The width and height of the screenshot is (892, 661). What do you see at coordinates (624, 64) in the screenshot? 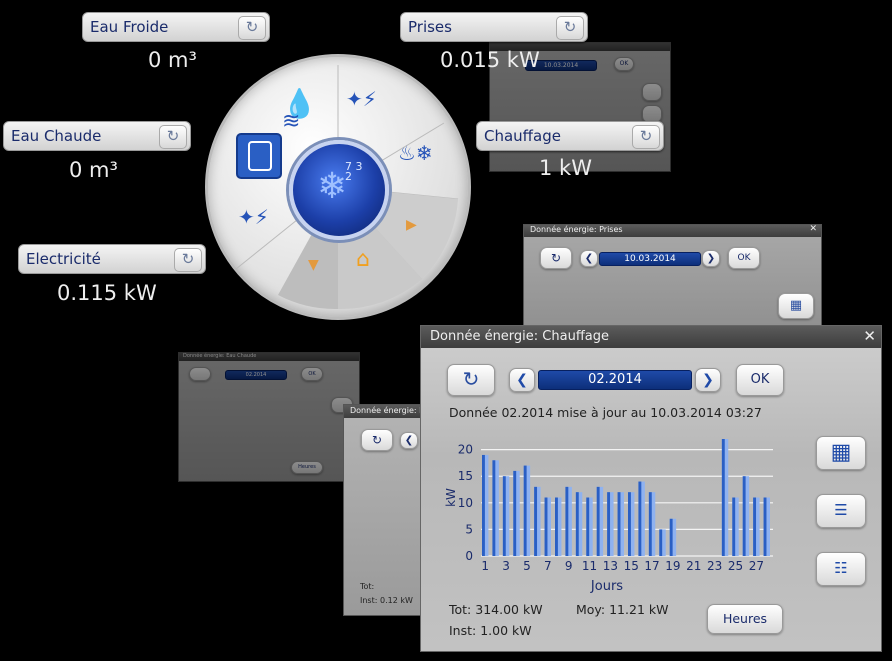
I see `window-bg-top-ok: OK` at bounding box center [624, 64].